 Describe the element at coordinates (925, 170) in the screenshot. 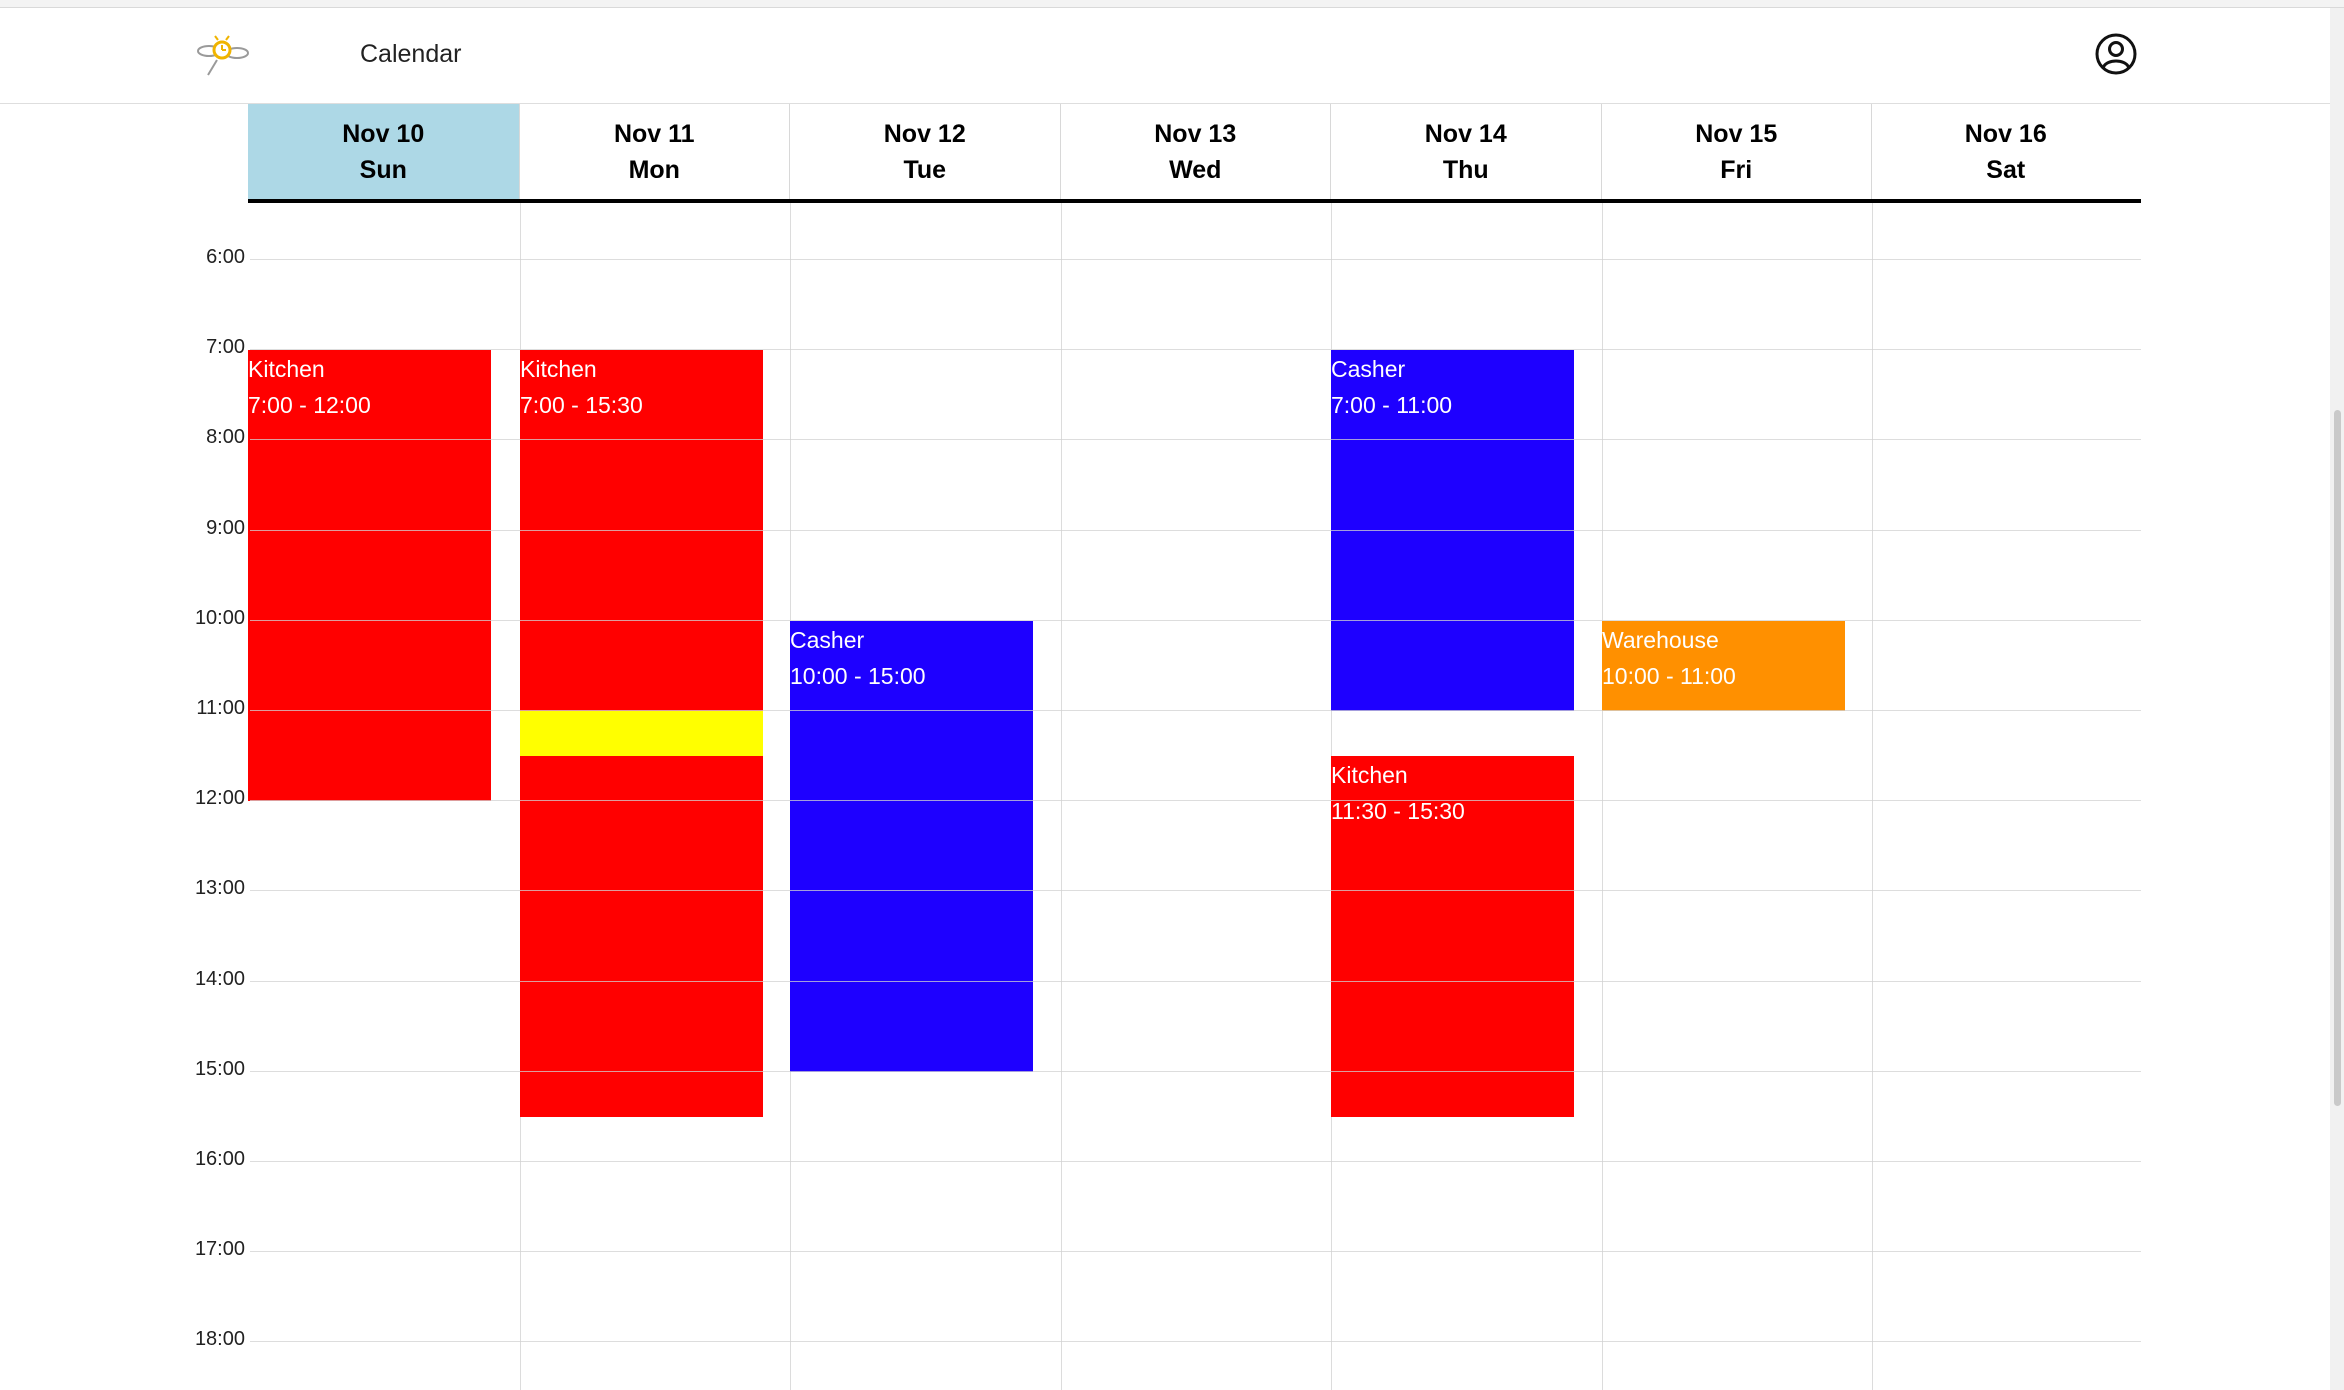

I see `day-of-week: Tue` at that location.